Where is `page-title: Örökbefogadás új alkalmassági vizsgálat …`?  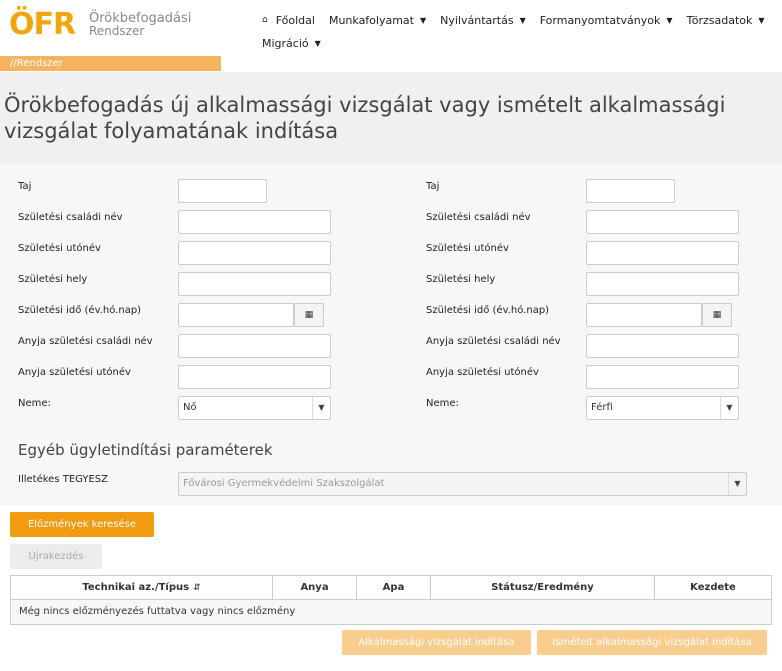 page-title: Örökbefogadás új alkalmassági vizsgálat … is located at coordinates (365, 118).